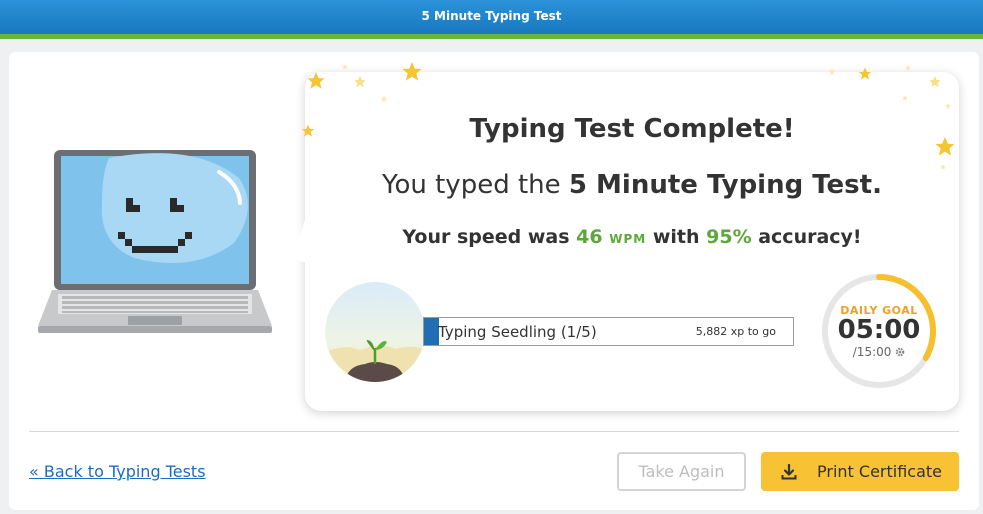  I want to click on print-certificate-label: Print Certificate, so click(879, 471).